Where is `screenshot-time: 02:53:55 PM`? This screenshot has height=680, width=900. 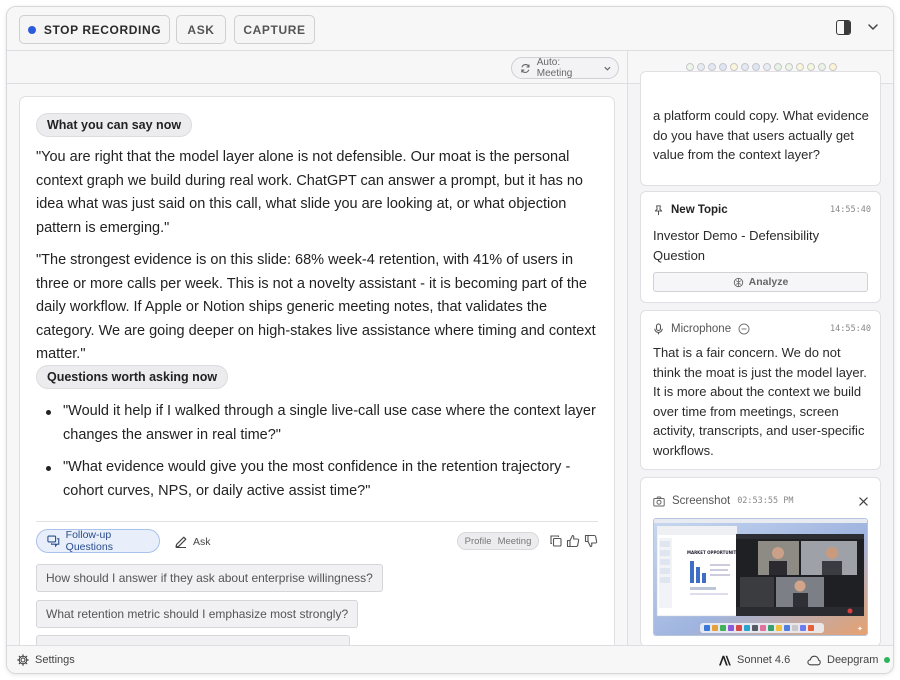 screenshot-time: 02:53:55 PM is located at coordinates (765, 501).